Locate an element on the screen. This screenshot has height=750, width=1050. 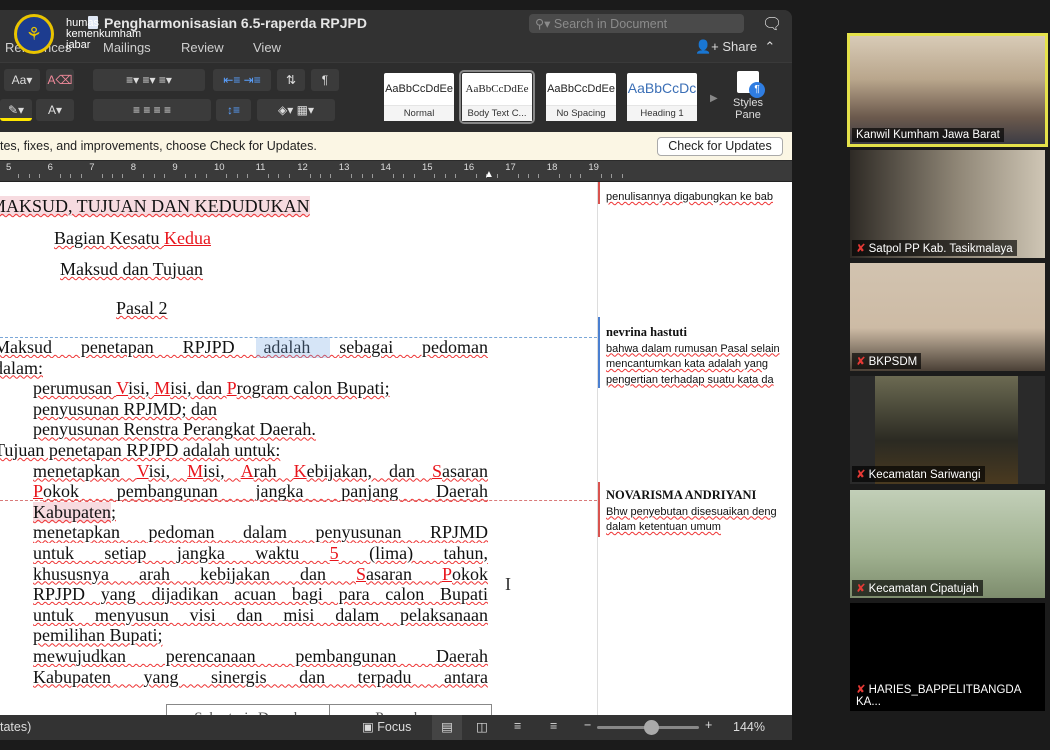
styles-pane-button: ¶ Styles Pane is located at coordinates (748, 96).